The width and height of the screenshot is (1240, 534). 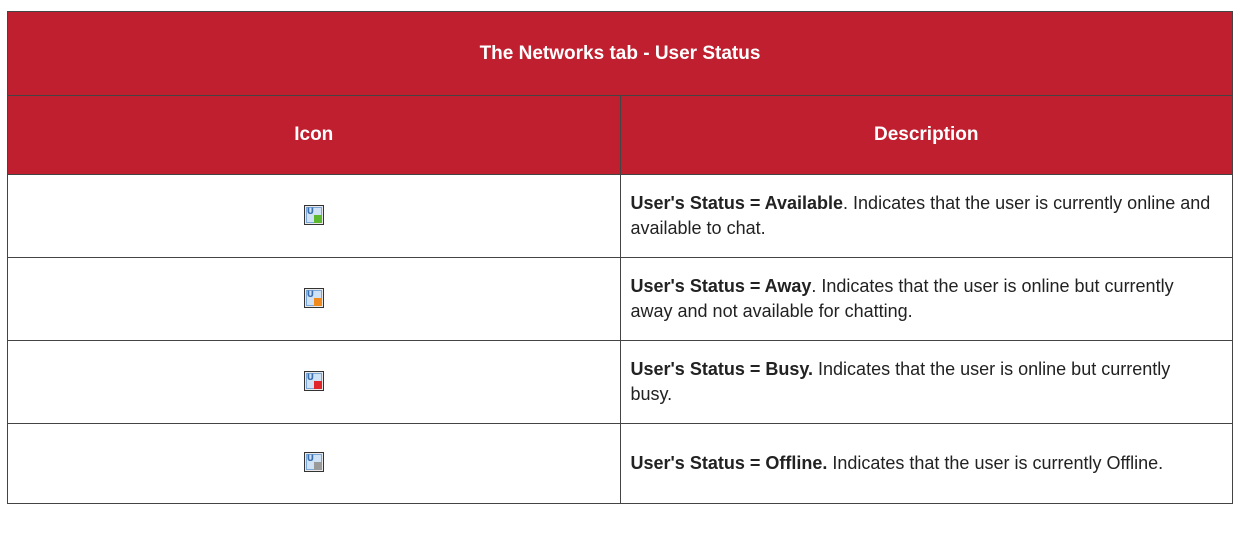 I want to click on user-available-icon: U, so click(x=313, y=214).